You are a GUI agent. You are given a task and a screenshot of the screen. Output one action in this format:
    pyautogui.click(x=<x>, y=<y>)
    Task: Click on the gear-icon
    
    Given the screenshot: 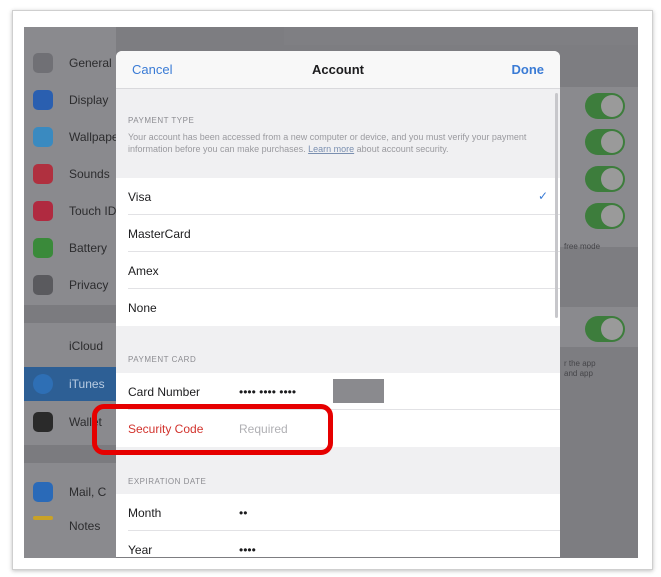 What is the action you would take?
    pyautogui.click(x=43, y=63)
    